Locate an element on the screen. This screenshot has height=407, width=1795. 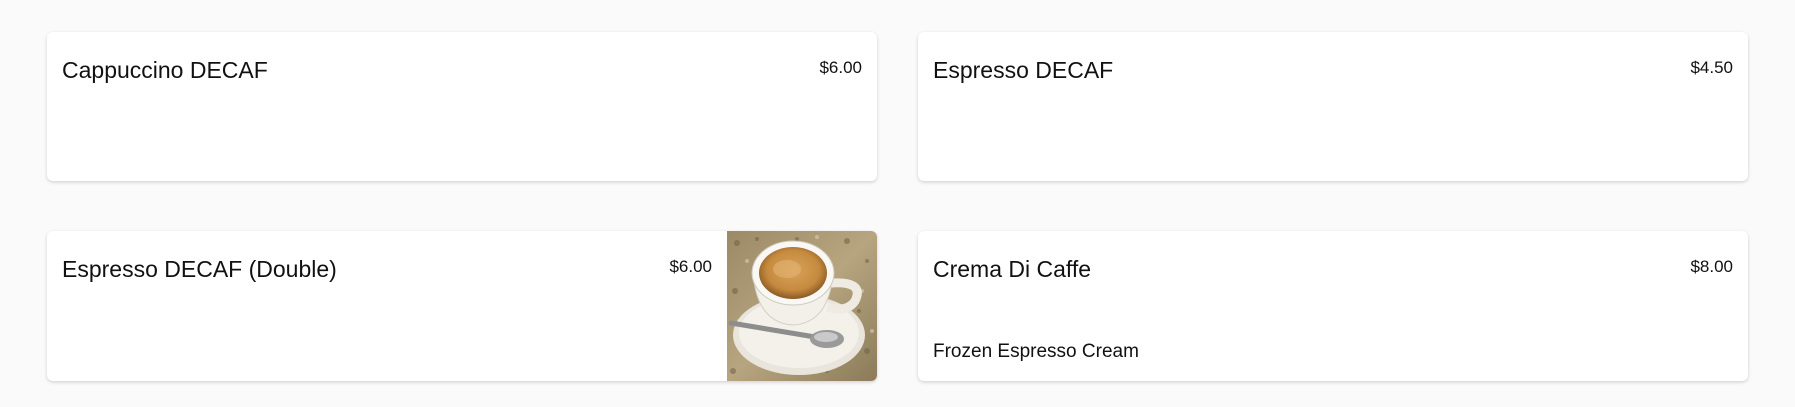
menu-item-name: Cappuccino DECAF is located at coordinates (165, 70).